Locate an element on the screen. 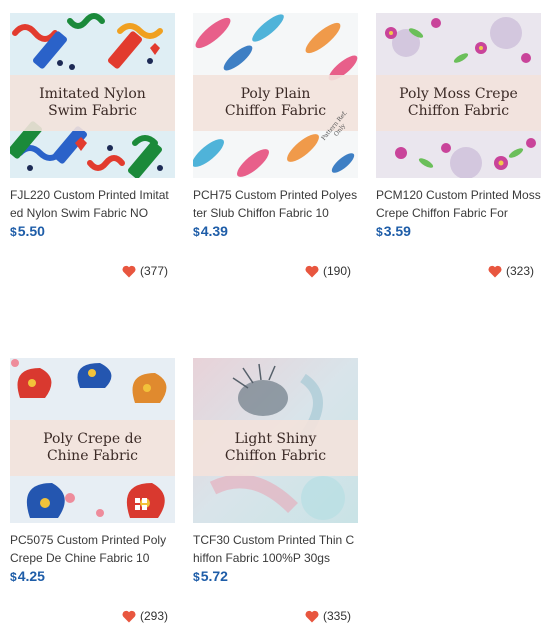 The width and height of the screenshot is (553, 630). product-price: $4.39 is located at coordinates (275, 232).